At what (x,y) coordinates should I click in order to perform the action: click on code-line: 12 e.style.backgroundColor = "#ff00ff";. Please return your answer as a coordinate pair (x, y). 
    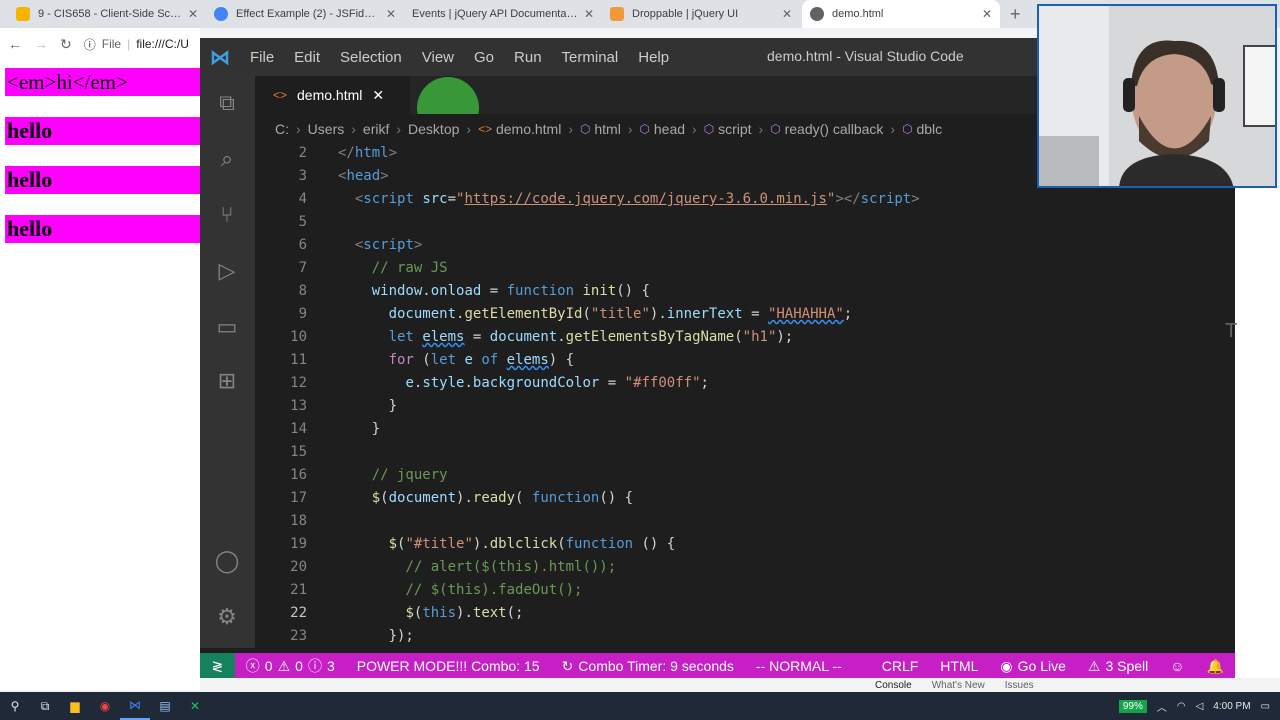
    Looking at the image, I should click on (499, 383).